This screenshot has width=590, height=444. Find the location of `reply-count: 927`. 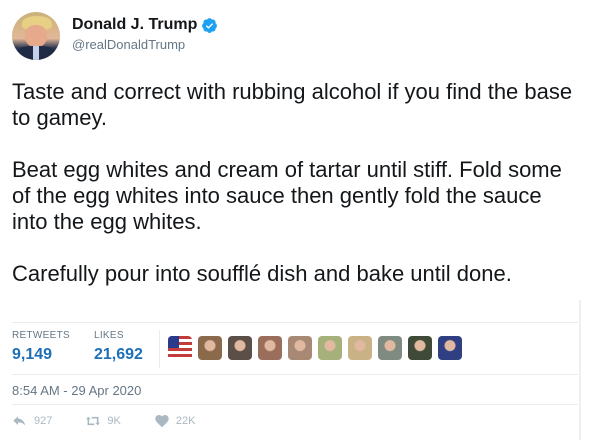

reply-count: 927 is located at coordinates (43, 421).